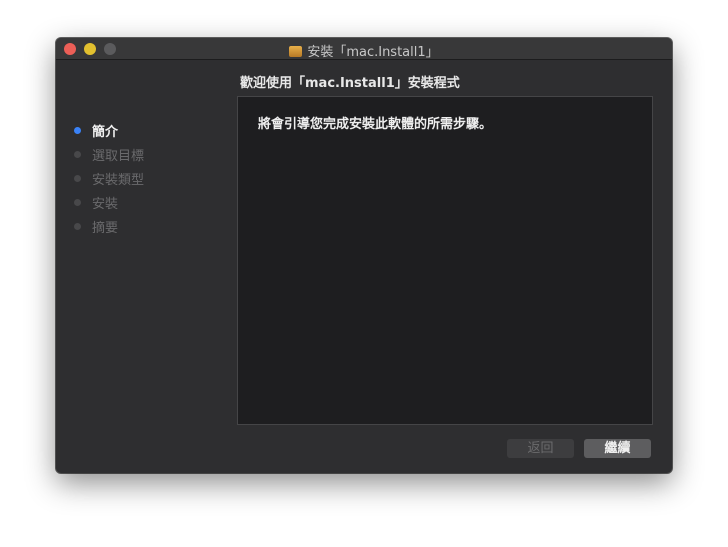 Image resolution: width=728 pixels, height=547 pixels. I want to click on title-bar: 安裝「mac.Install1」, so click(364, 49).